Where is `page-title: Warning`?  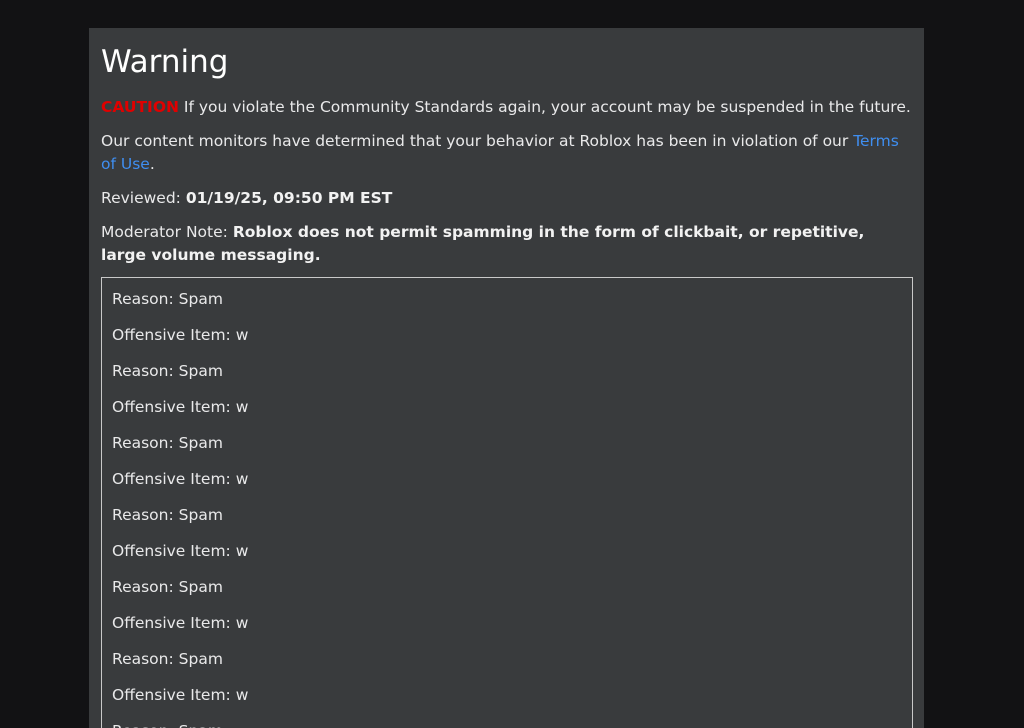
page-title: Warning is located at coordinates (165, 62).